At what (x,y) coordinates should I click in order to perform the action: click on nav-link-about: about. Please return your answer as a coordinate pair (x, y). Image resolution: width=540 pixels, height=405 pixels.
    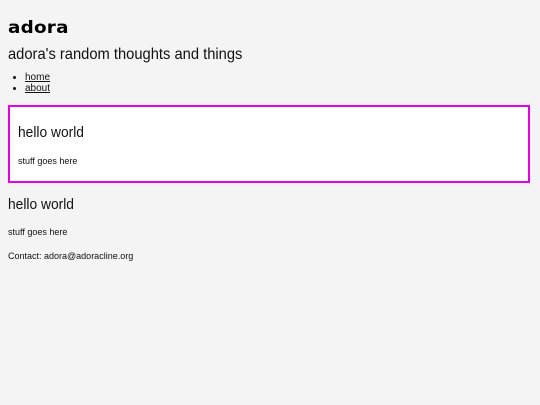
    Looking at the image, I should click on (37, 88).